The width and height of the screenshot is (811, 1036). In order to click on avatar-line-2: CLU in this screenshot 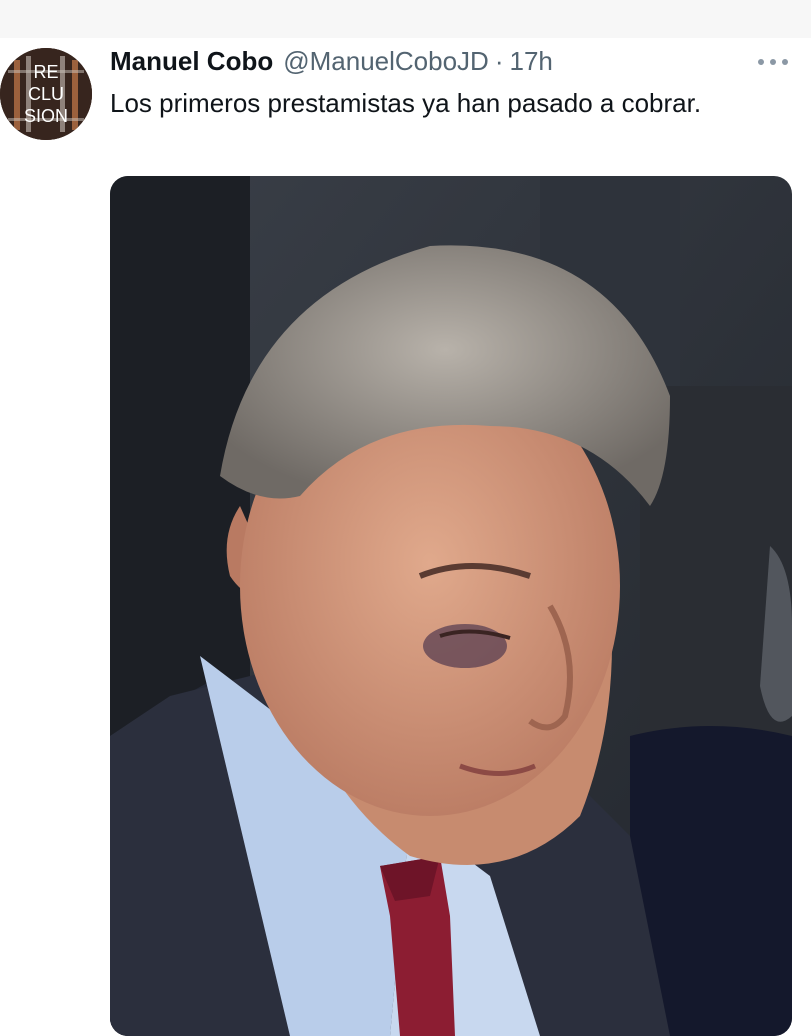, I will do `click(46, 94)`.